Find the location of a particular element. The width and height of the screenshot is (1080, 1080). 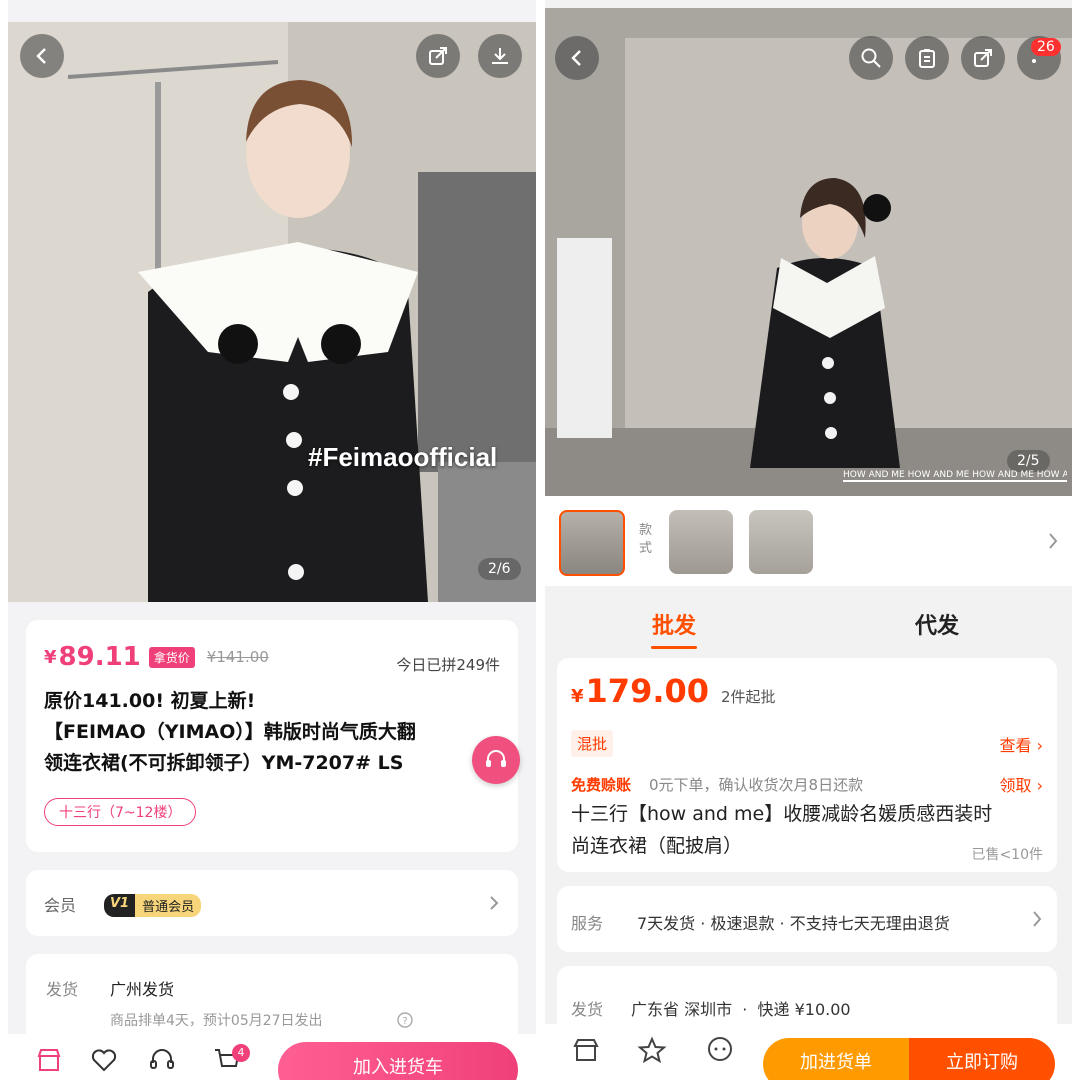

member-row: 会员 V1 普通会员 is located at coordinates (272, 903).